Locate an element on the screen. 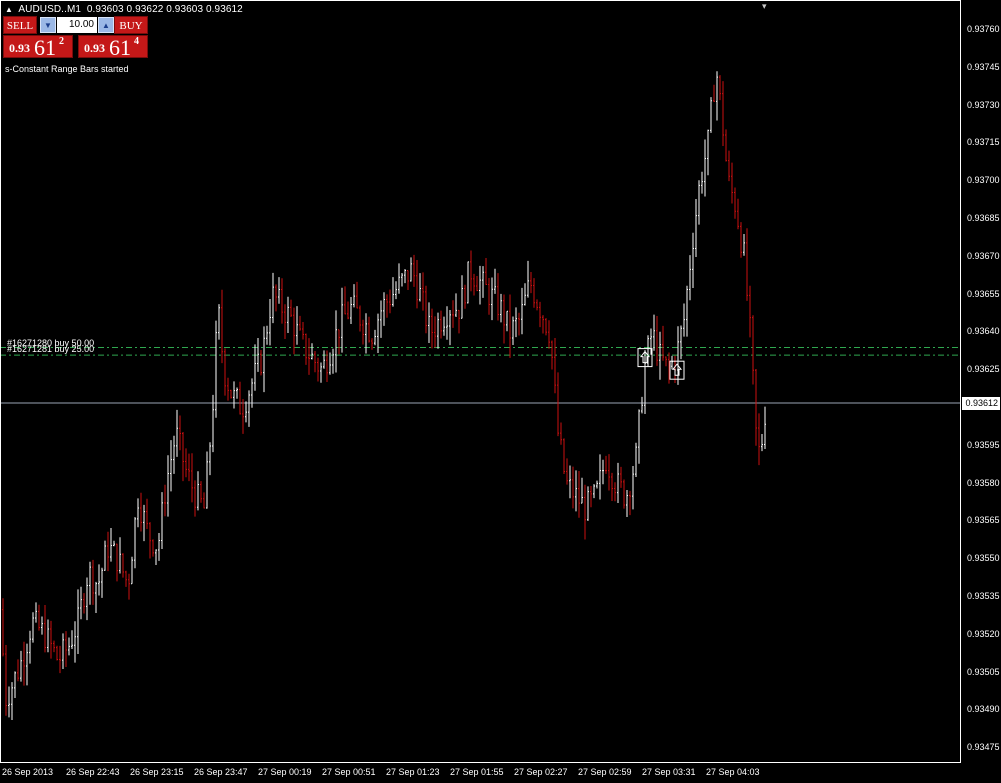 This screenshot has height=783, width=1001. buy-price-fraction: 4 is located at coordinates (136, 41).